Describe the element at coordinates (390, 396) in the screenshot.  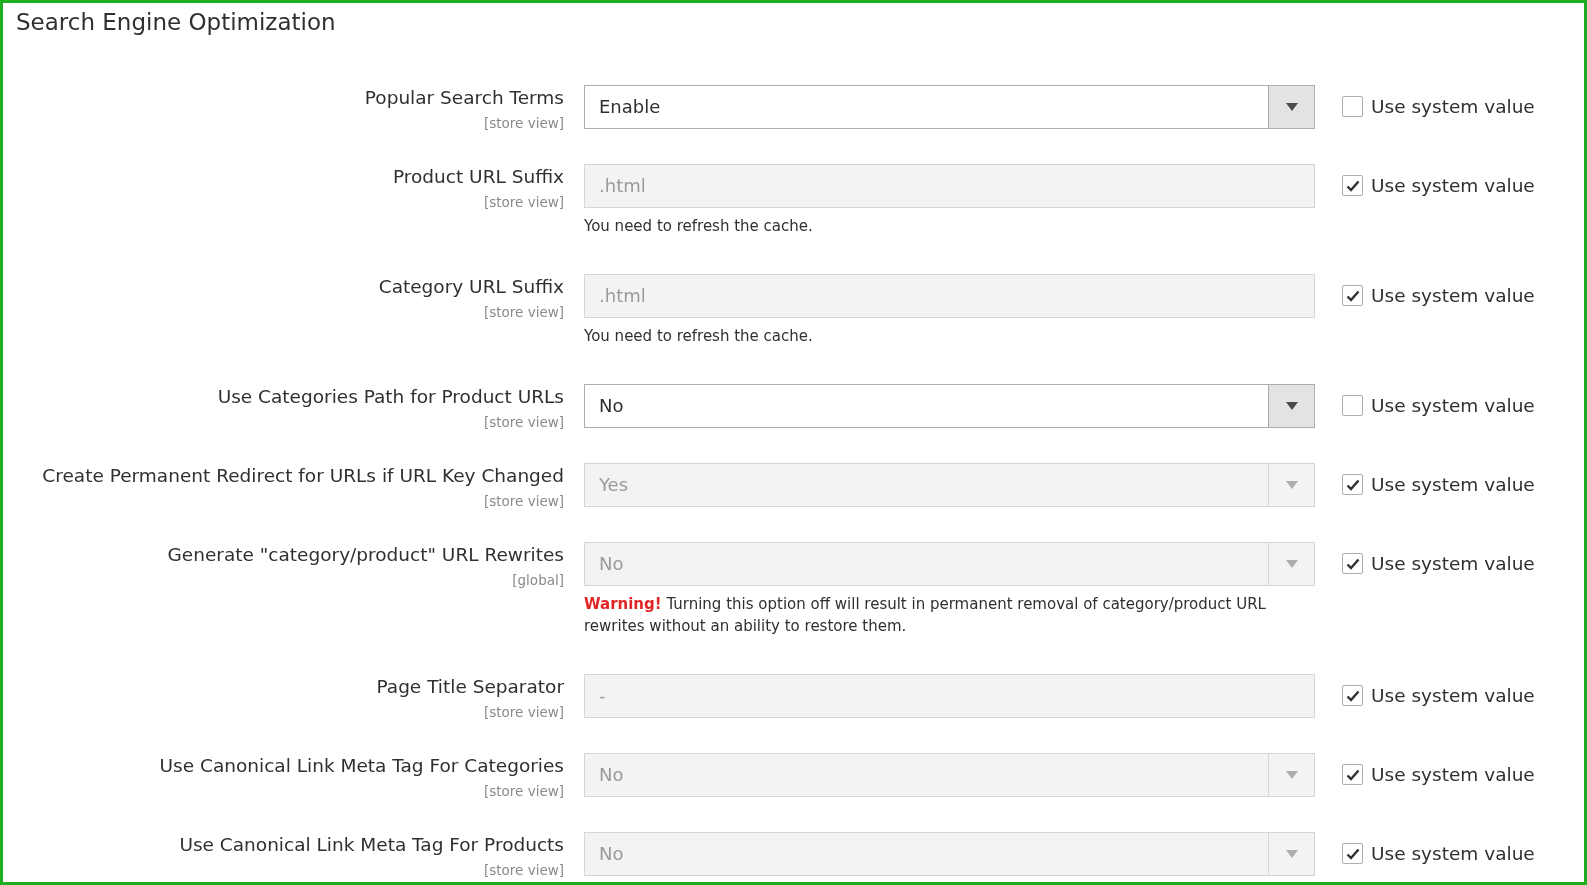
I see `field-label: Use Categories Path for Product URLs` at that location.